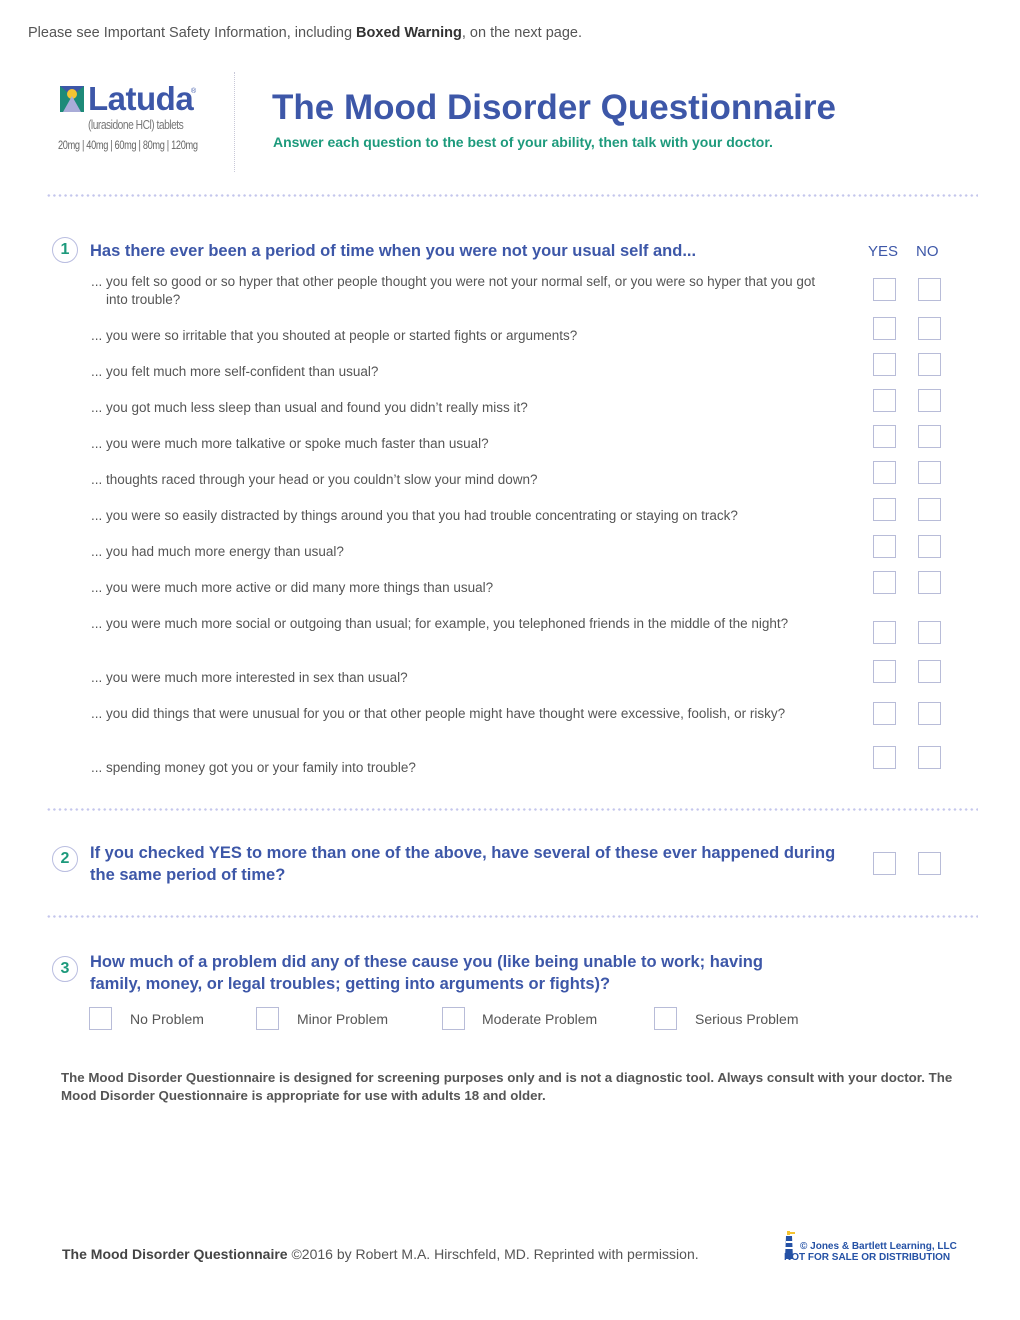  What do you see at coordinates (175, 1254) in the screenshot?
I see `footer-title: The Mood Disorder Questionnaire` at bounding box center [175, 1254].